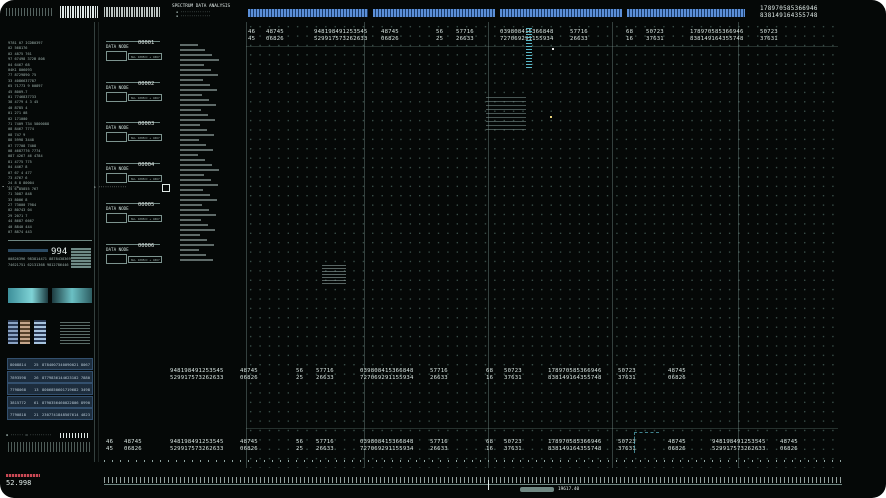 The image size is (886, 498). I want to click on list-line: 40 8785 4, so click(18, 107).